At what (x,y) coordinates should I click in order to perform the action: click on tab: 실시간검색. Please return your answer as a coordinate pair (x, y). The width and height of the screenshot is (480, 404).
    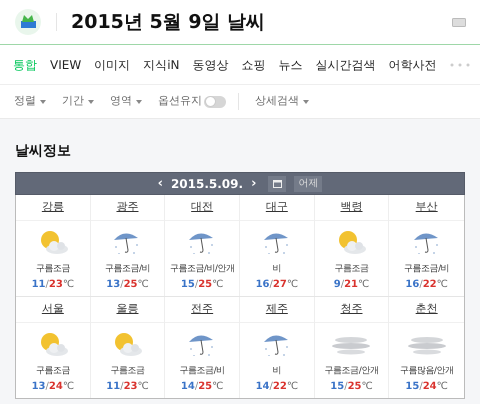
    Looking at the image, I should click on (346, 65).